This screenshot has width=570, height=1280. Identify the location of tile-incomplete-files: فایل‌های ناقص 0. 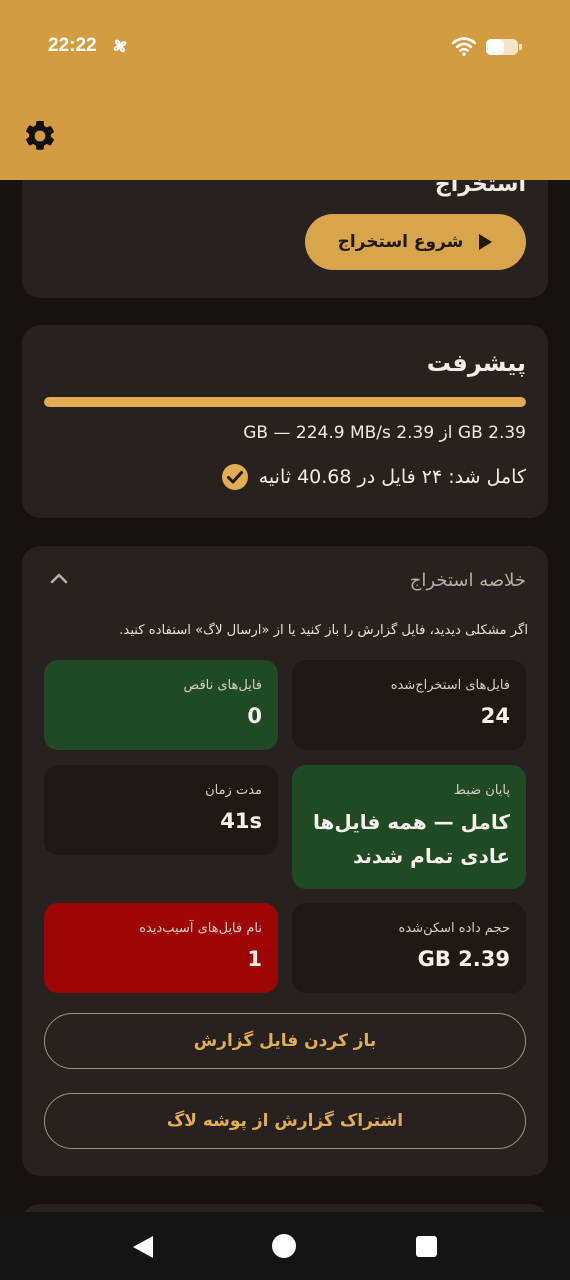
(161, 705).